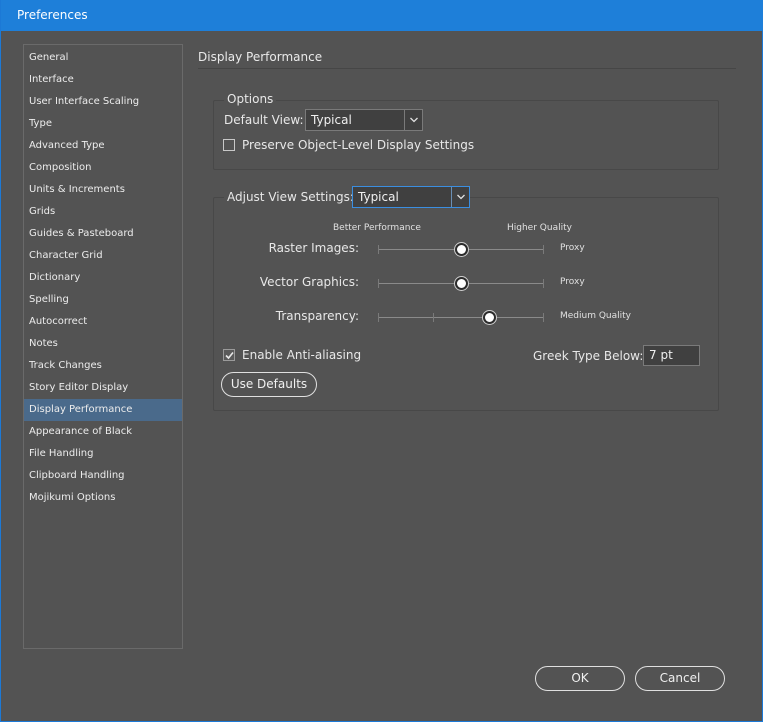 This screenshot has height=722, width=763. I want to click on sidebar-item: File Handling, so click(103, 454).